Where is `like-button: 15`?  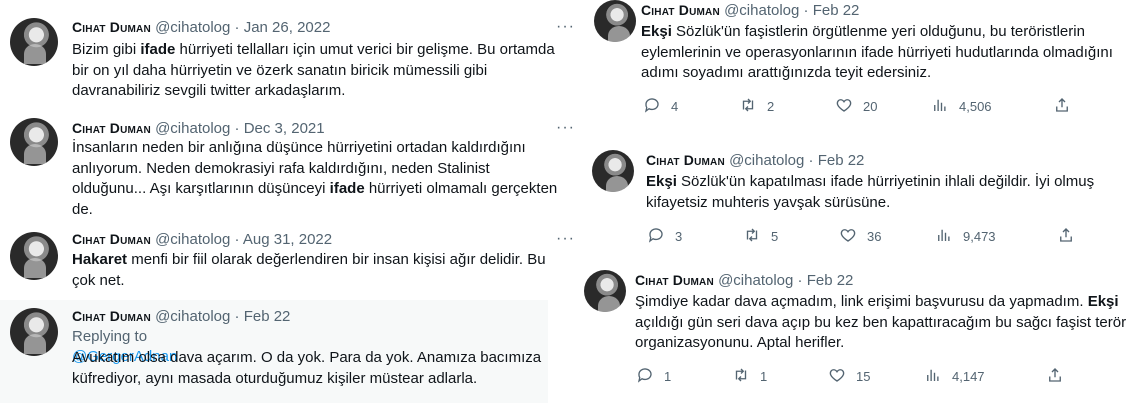 like-button: 15 is located at coordinates (876, 376).